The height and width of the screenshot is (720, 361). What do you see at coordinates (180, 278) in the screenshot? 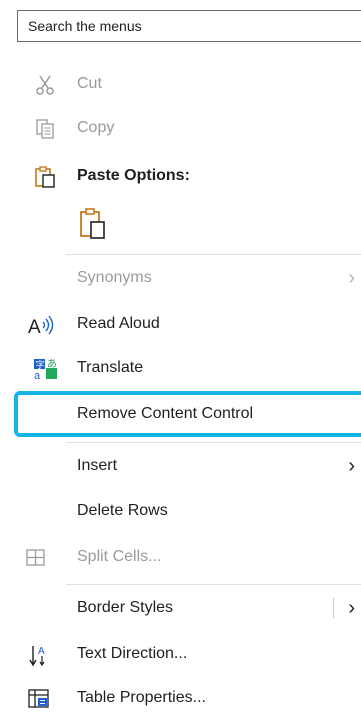
I see `menu-item-synonyms: Synonyms ›` at bounding box center [180, 278].